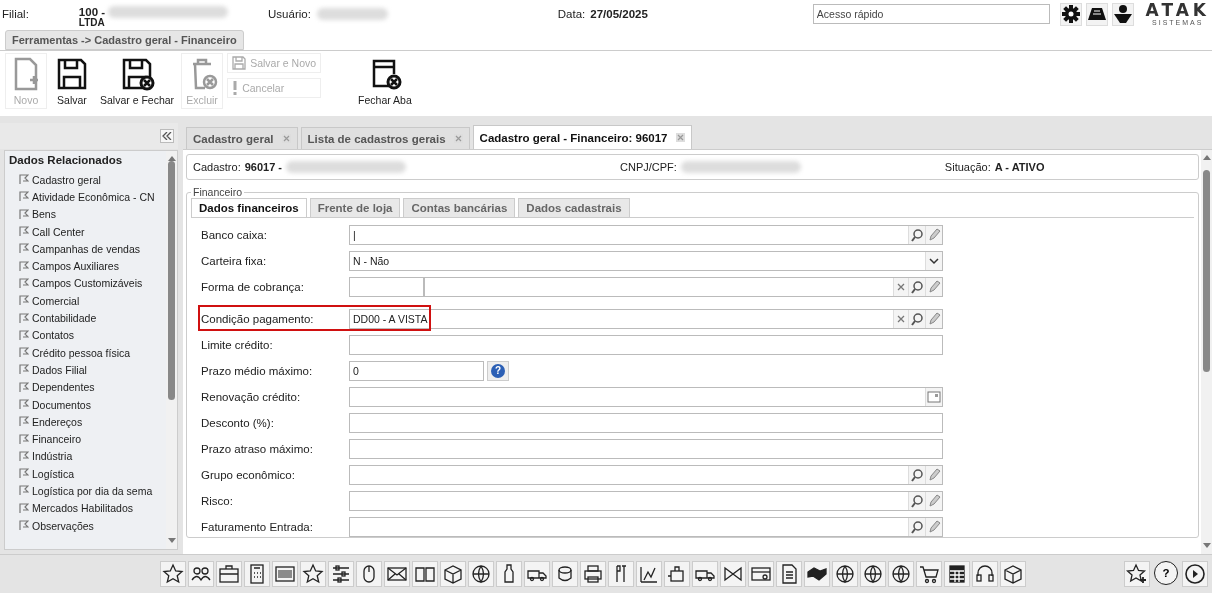 This screenshot has height=593, width=1212. What do you see at coordinates (85, 283) in the screenshot?
I see `sidebar-item: Campos Customizáveis` at bounding box center [85, 283].